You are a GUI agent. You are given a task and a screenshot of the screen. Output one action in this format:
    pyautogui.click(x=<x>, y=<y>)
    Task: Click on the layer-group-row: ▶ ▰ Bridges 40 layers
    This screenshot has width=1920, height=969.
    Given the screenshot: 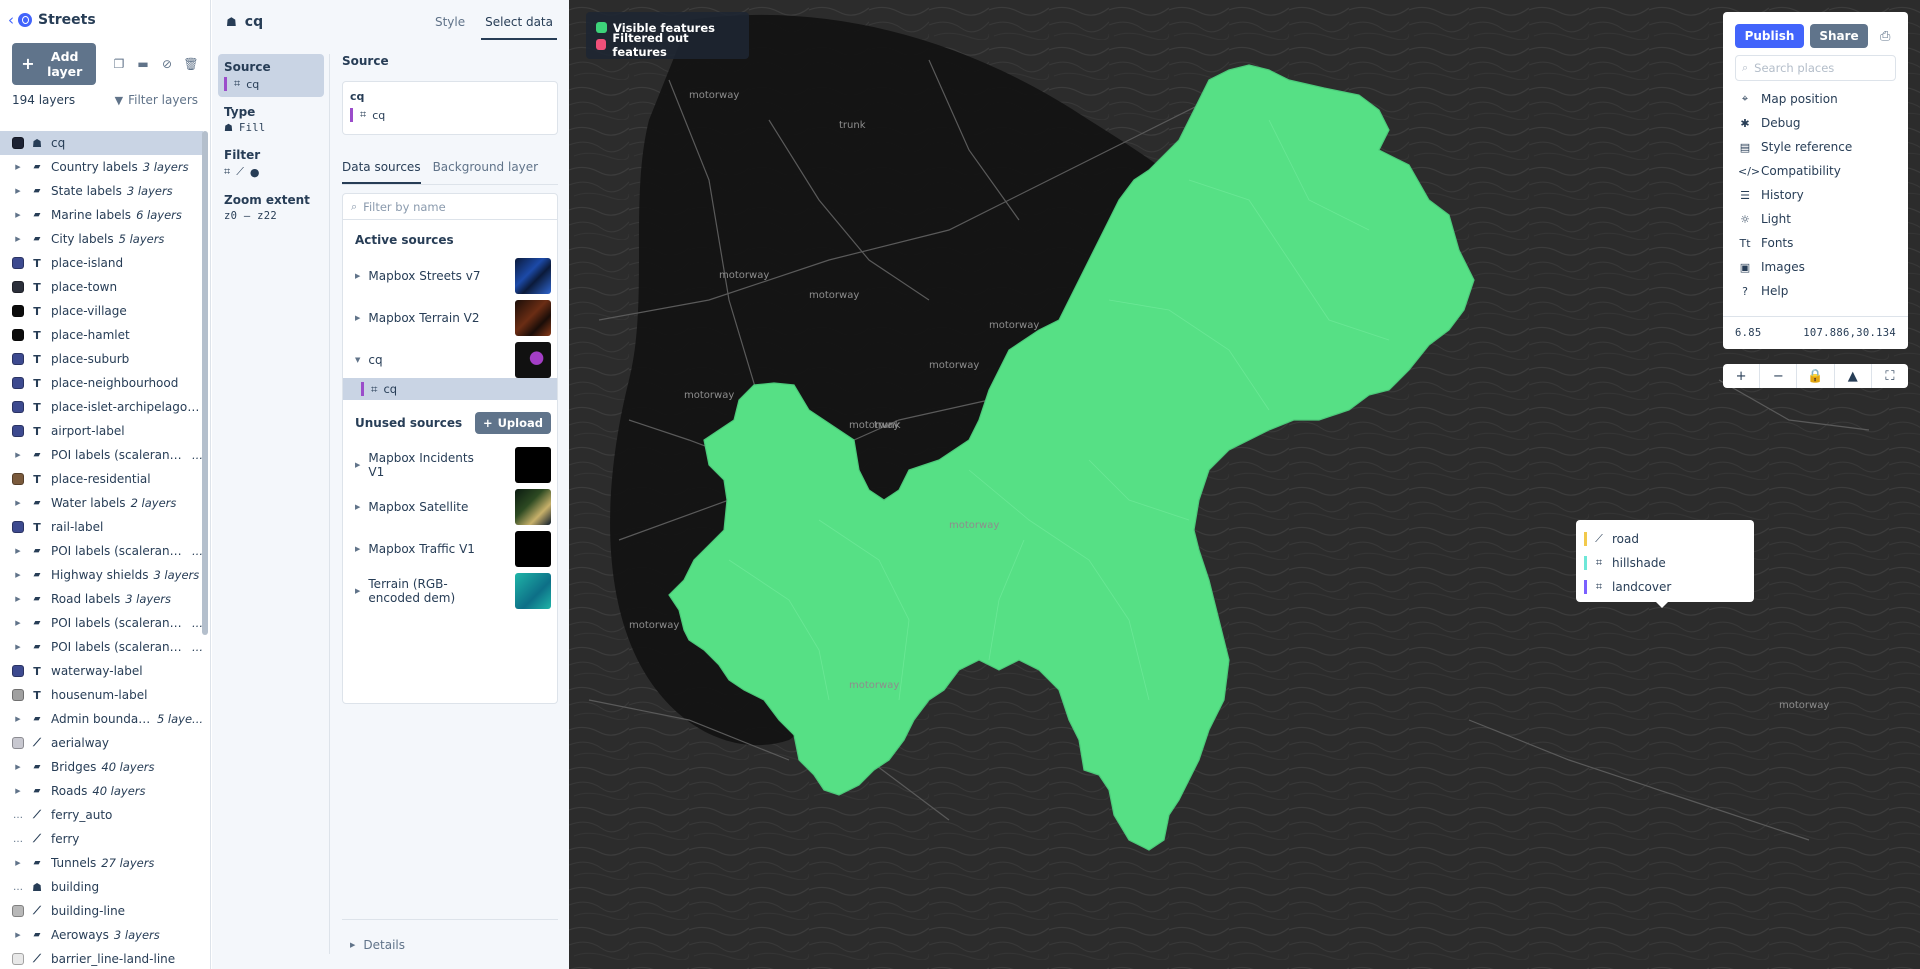 What is the action you would take?
    pyautogui.click(x=101, y=767)
    